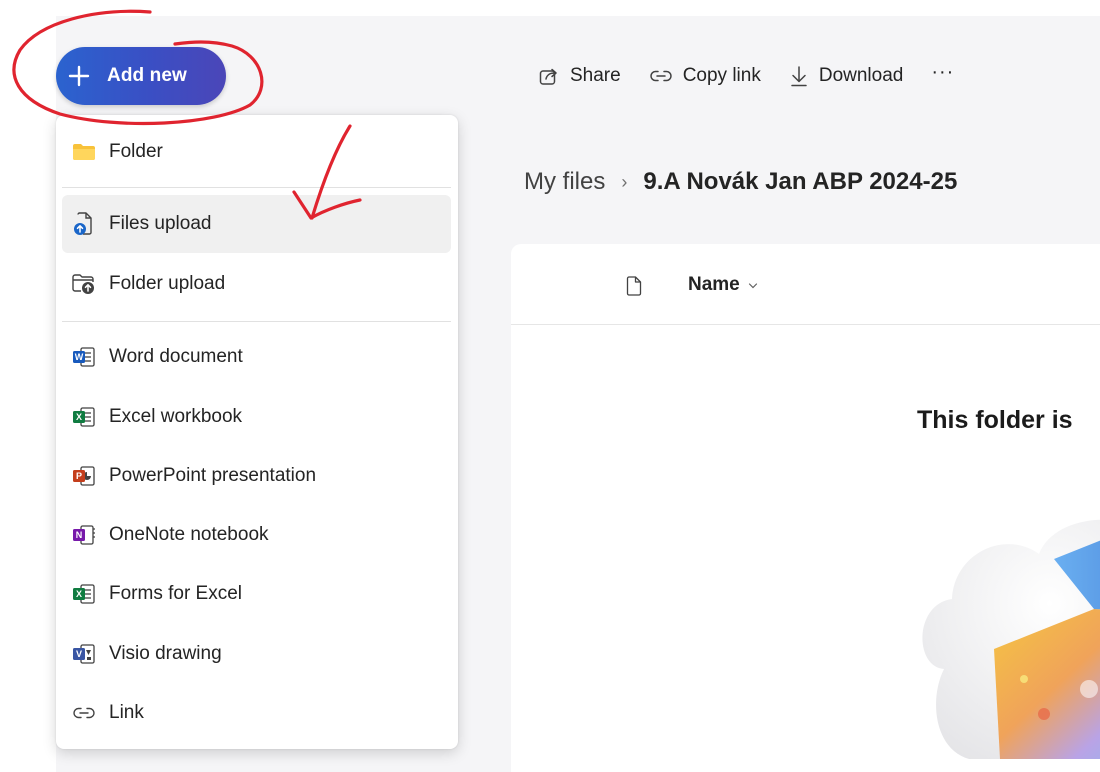 The image size is (1100, 772). I want to click on visio-icon: V, so click(84, 654).